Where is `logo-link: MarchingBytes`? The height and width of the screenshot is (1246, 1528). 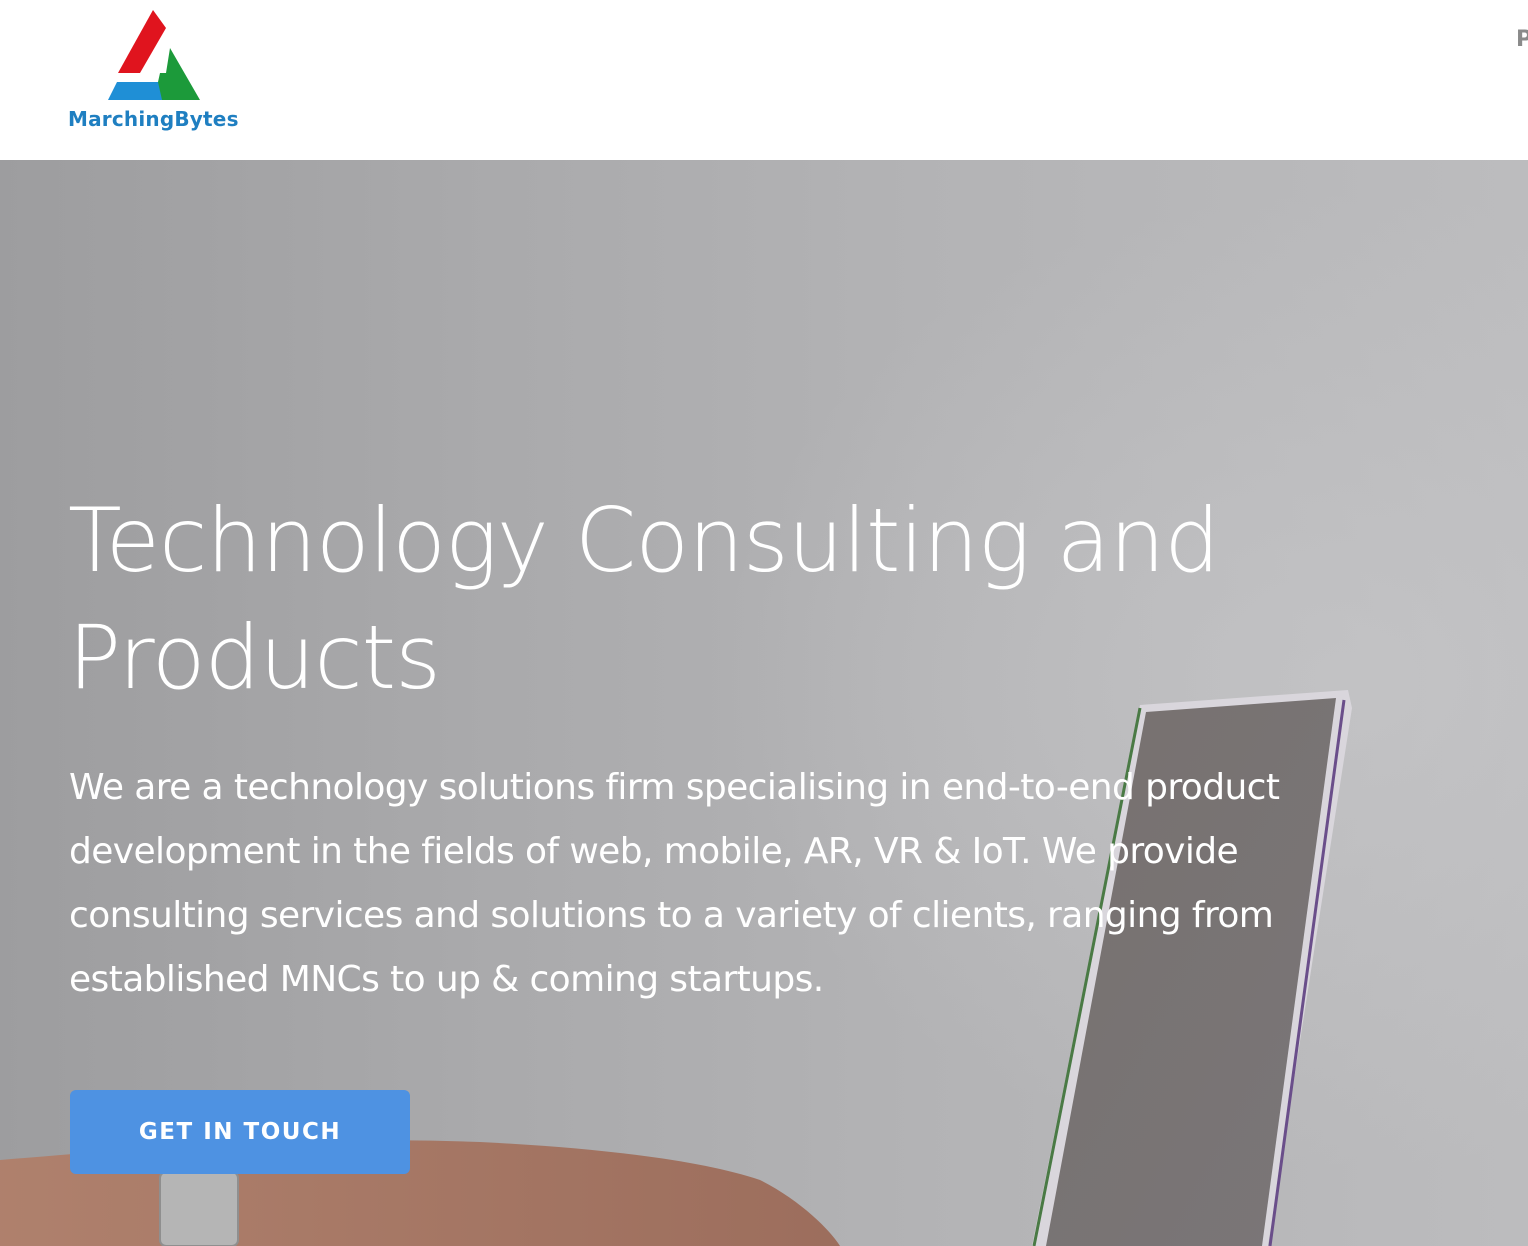 logo-link: MarchingBytes is located at coordinates (154, 72).